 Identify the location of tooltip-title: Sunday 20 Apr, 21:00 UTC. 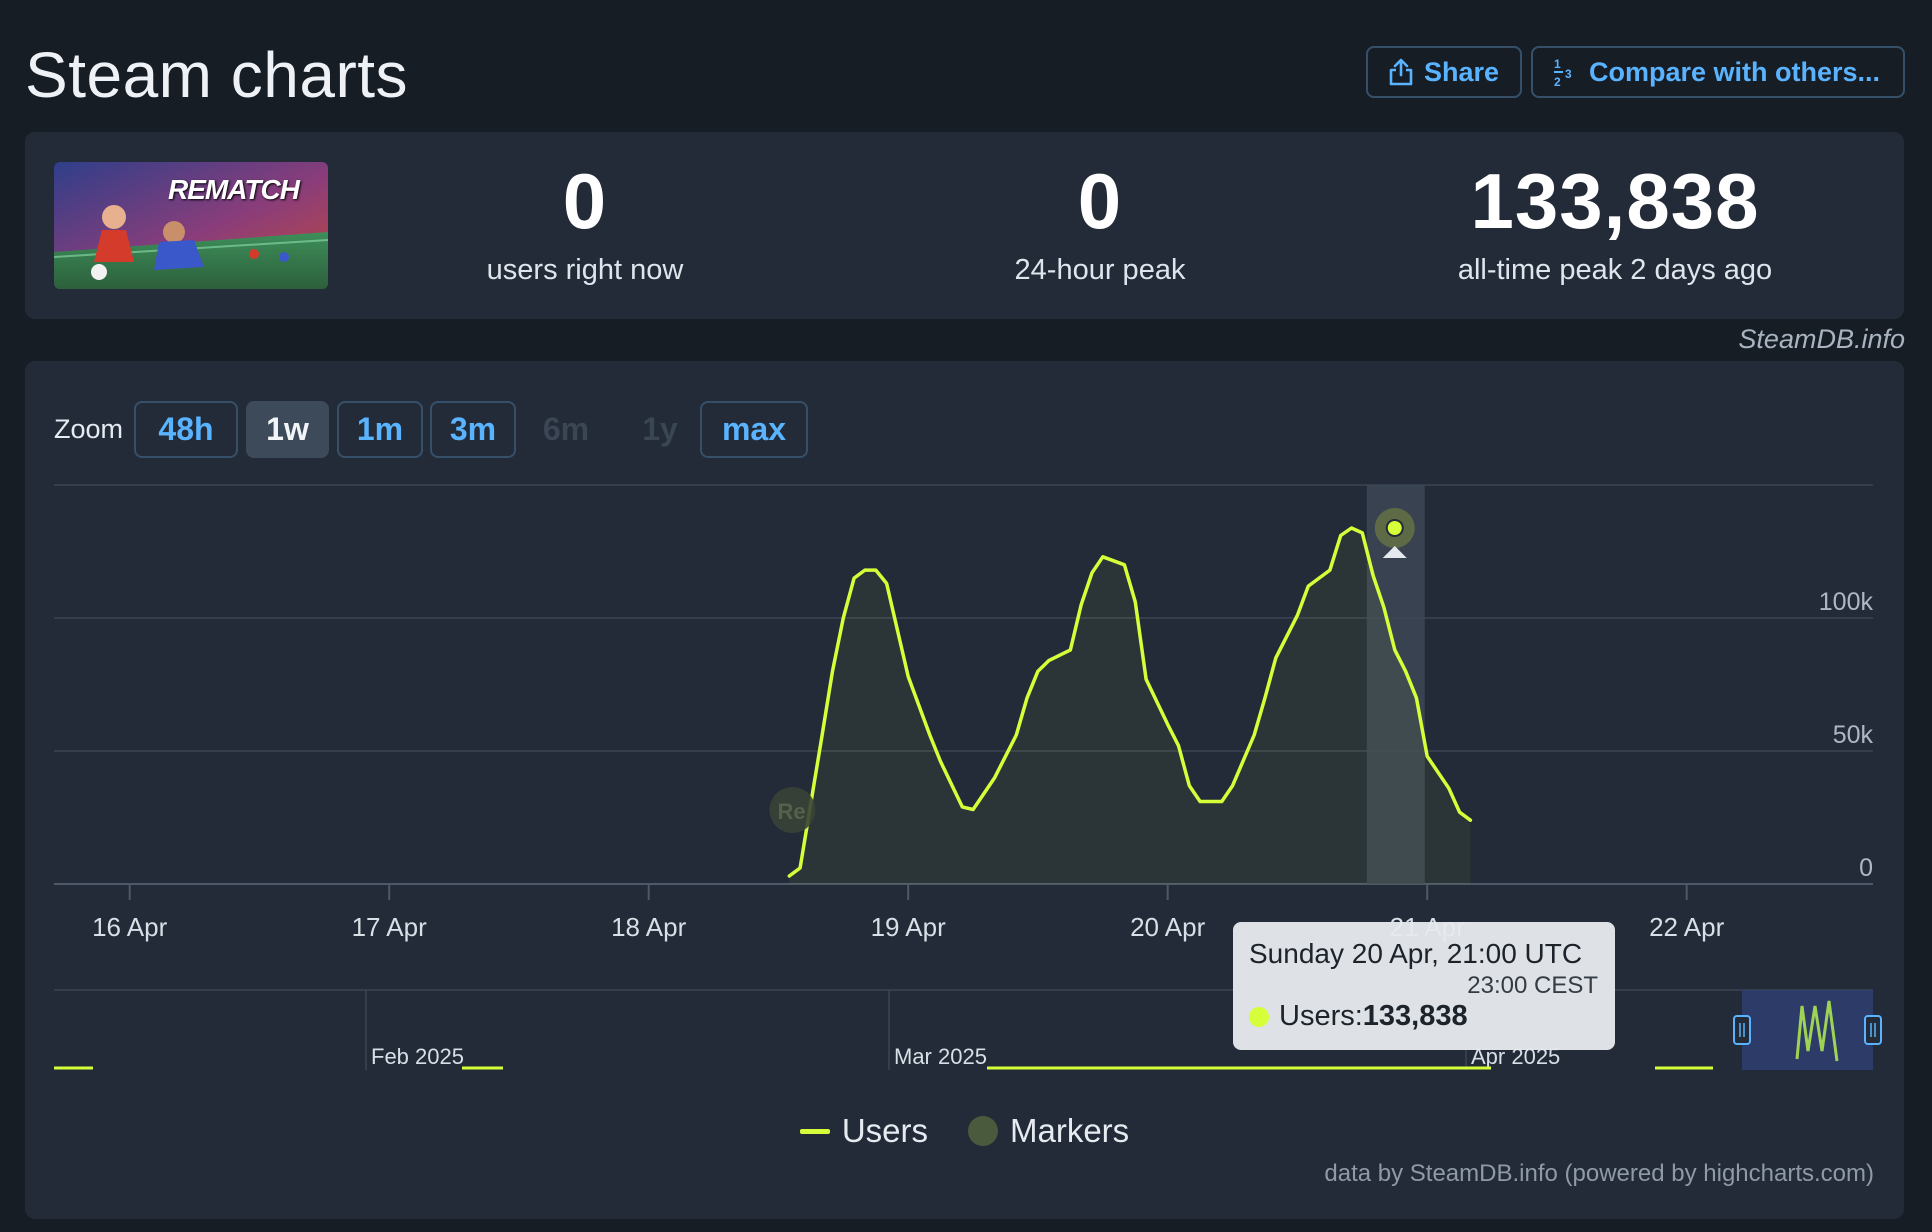
(1416, 953).